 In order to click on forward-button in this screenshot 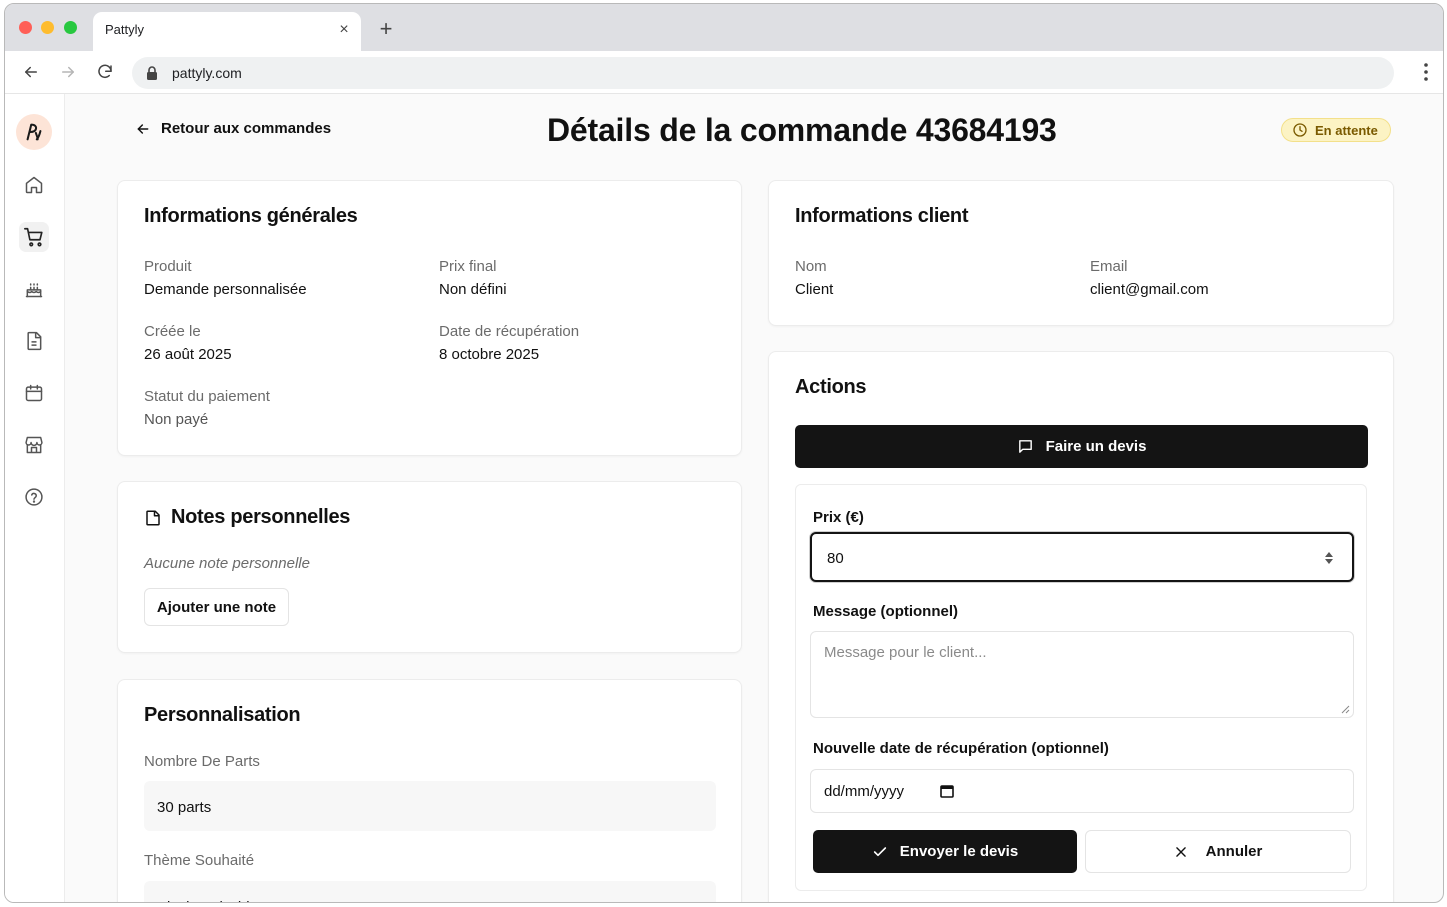, I will do `click(68, 72)`.